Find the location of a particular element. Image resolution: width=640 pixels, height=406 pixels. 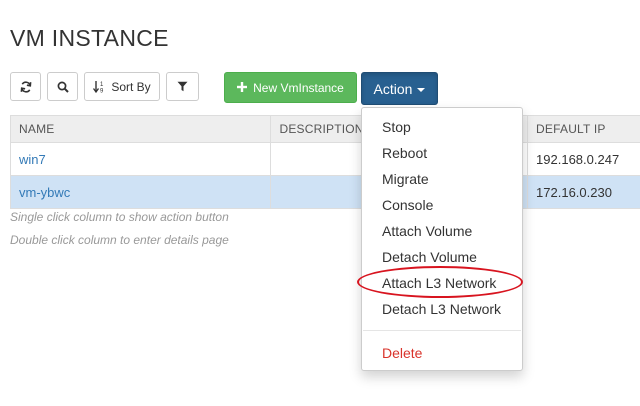

new-vminstance-label: New VmInstance is located at coordinates (298, 87).